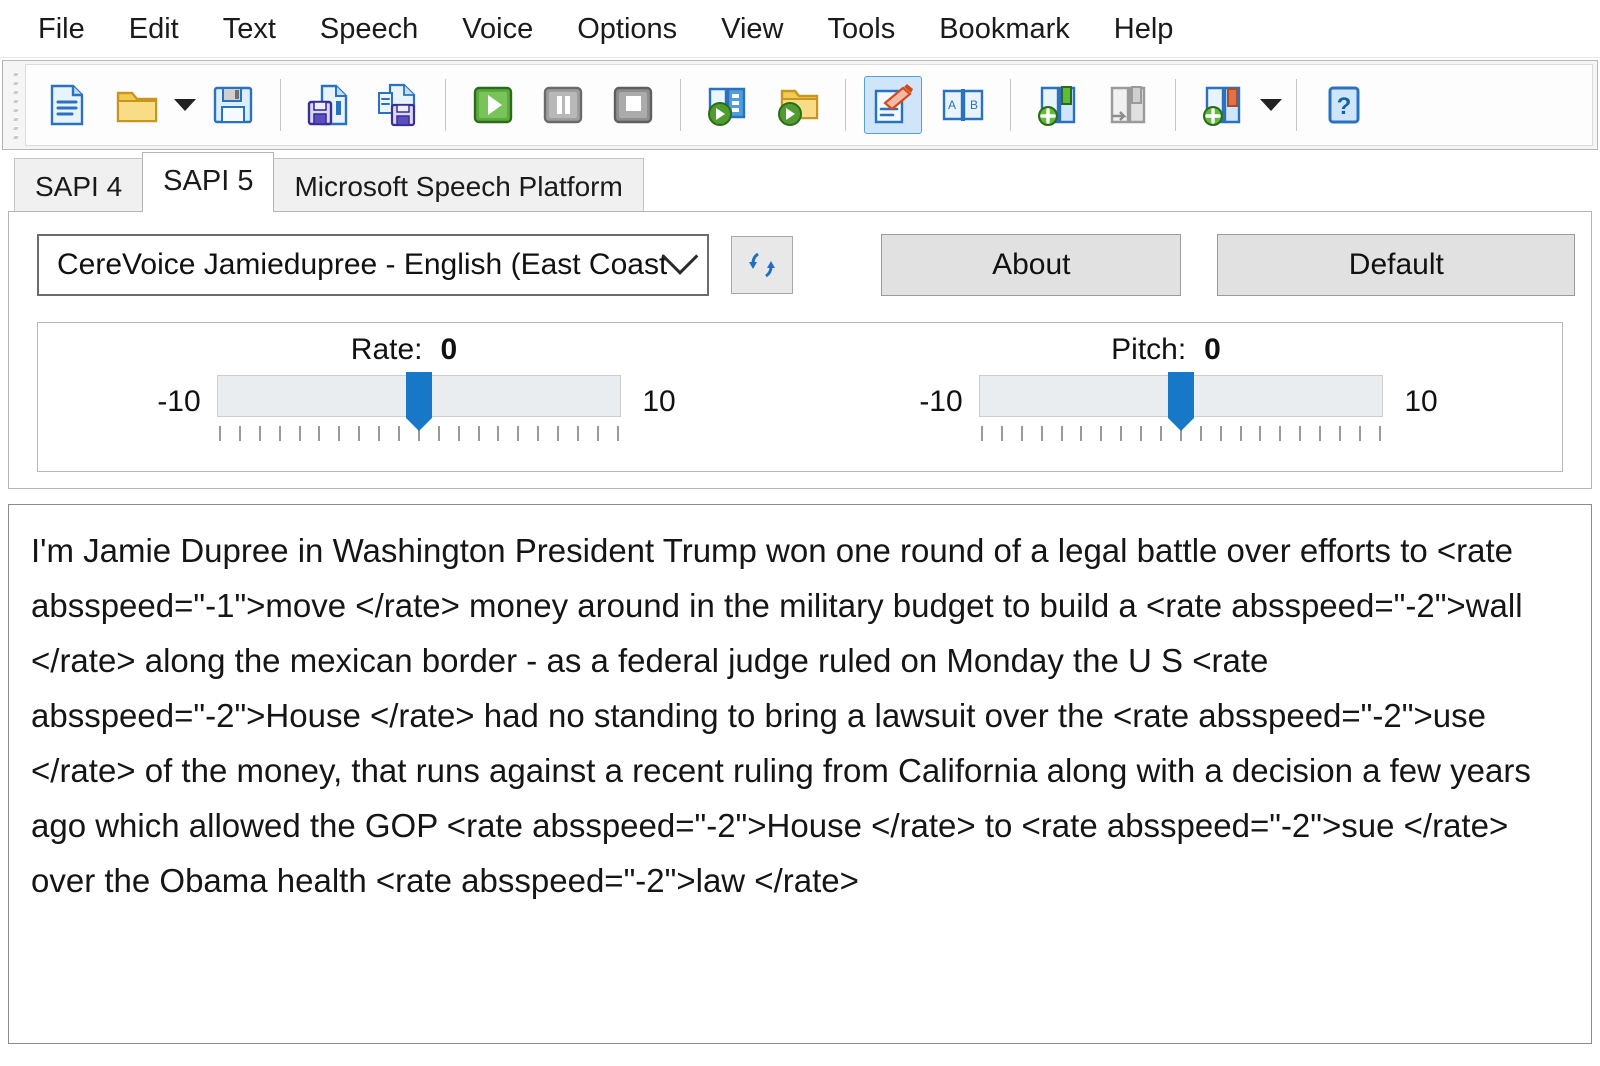  Describe the element at coordinates (627, 29) in the screenshot. I see `menu-item-options: Options` at that location.